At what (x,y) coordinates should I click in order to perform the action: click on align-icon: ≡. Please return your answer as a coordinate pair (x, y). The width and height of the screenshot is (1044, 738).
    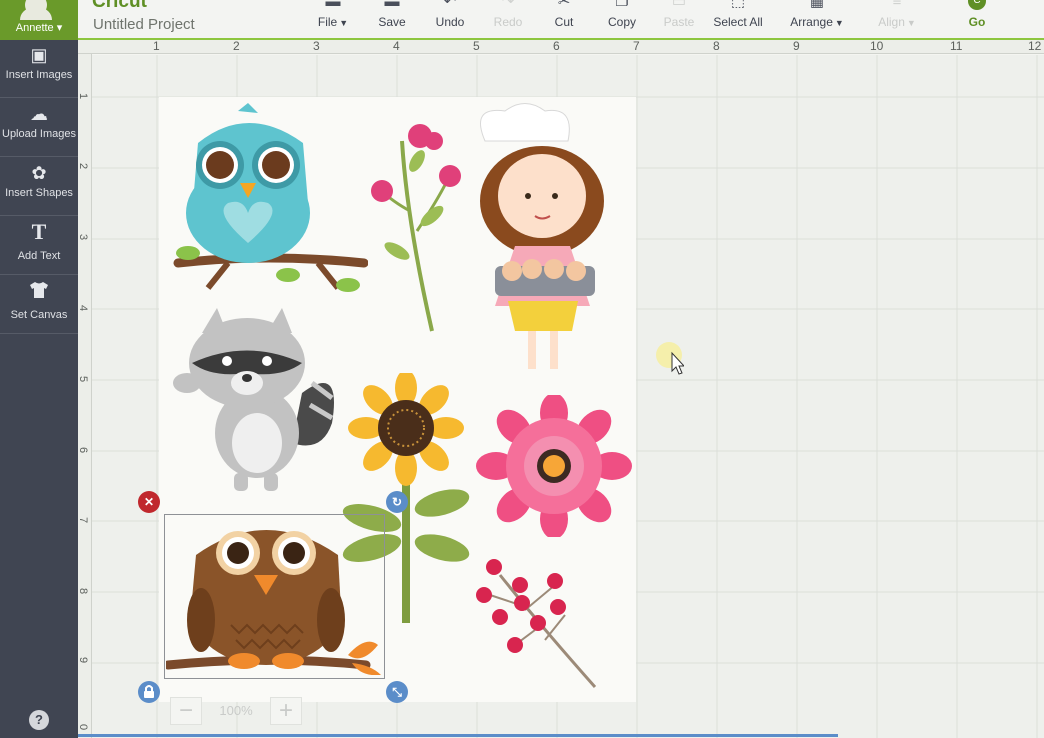
    Looking at the image, I should click on (897, 5).